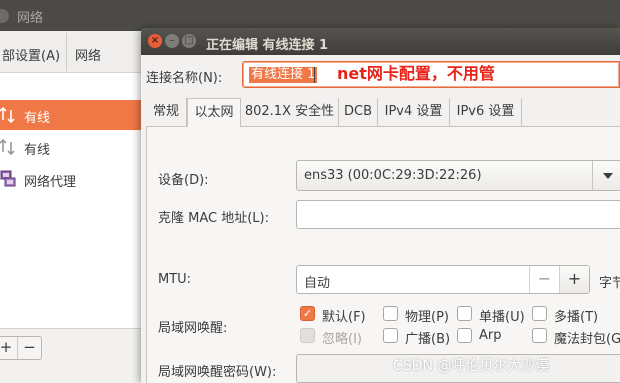  What do you see at coordinates (75, 355) in the screenshot?
I see `sidebar-bottom-bar: + −` at bounding box center [75, 355].